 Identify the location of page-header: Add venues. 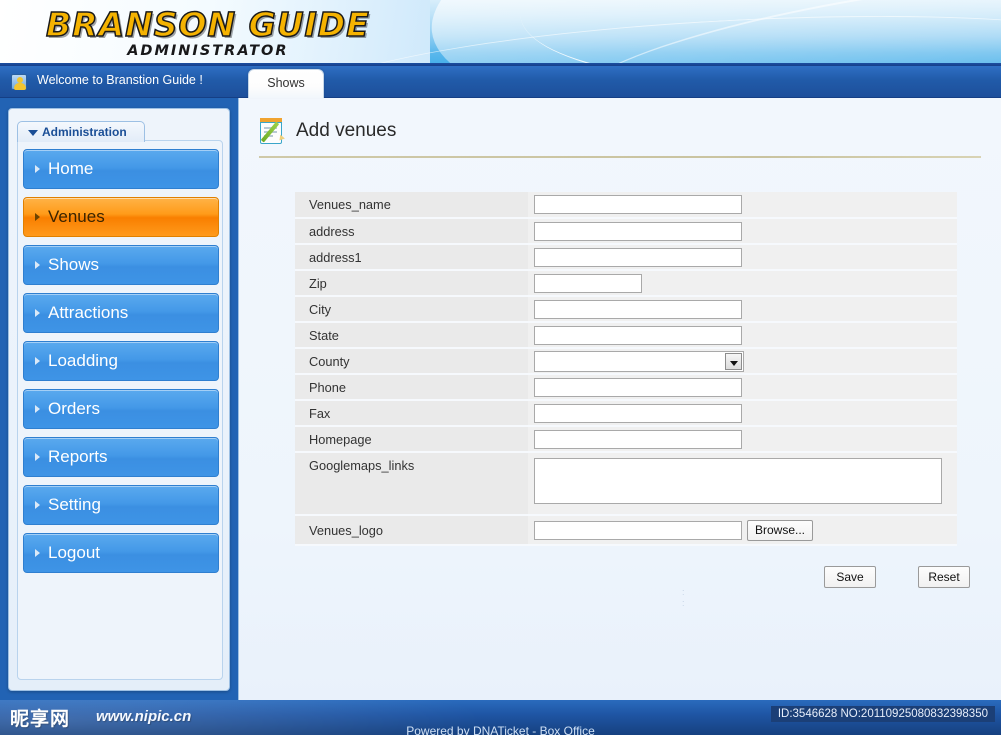
(620, 133).